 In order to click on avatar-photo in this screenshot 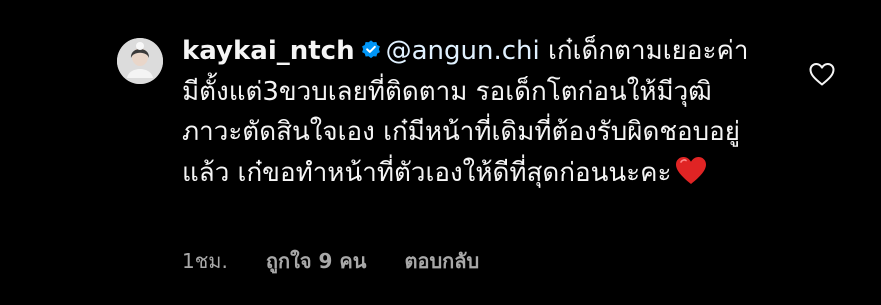, I will do `click(140, 61)`.